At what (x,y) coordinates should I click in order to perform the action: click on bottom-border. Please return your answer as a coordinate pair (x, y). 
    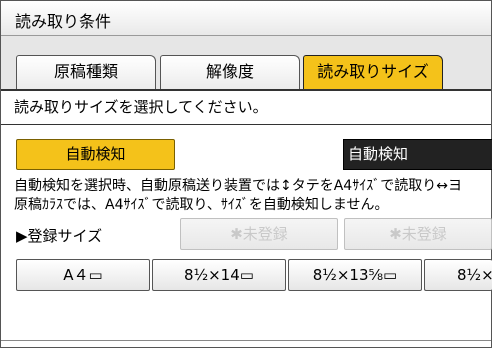
    Looking at the image, I should click on (246, 340).